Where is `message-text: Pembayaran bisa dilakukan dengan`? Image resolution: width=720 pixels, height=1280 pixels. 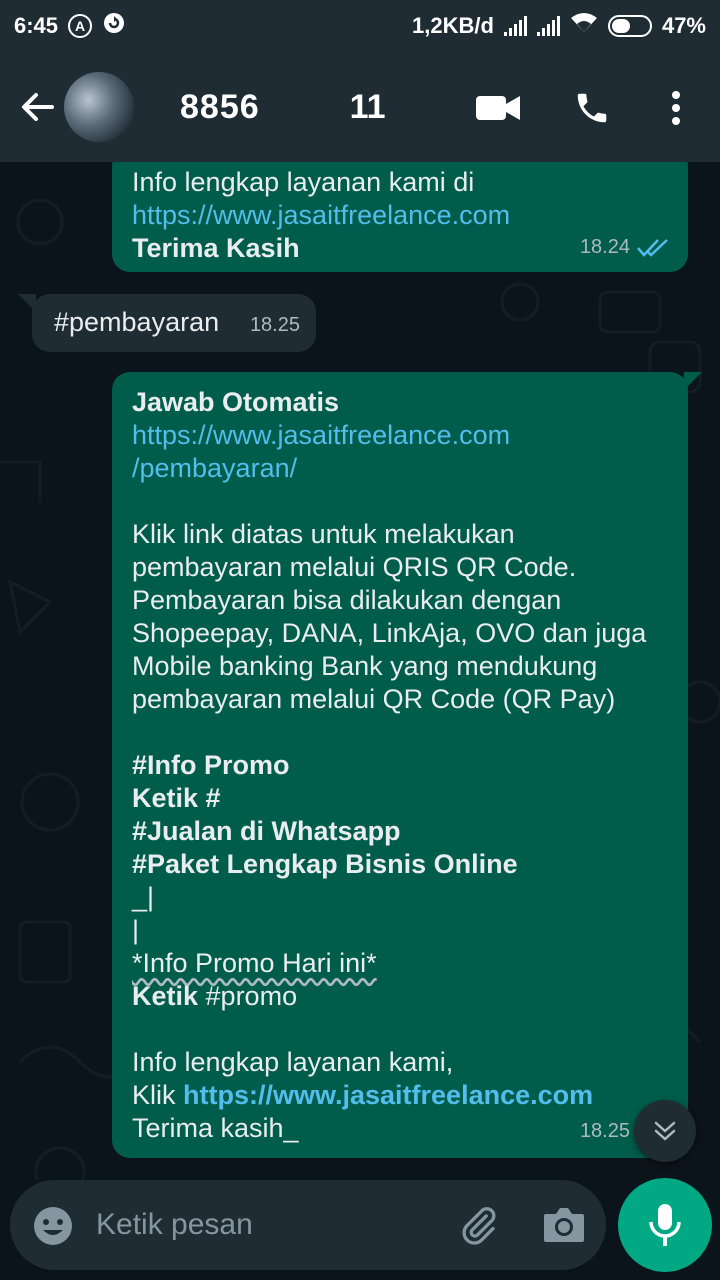
message-text: Pembayaran bisa dilakukan dengan is located at coordinates (347, 600).